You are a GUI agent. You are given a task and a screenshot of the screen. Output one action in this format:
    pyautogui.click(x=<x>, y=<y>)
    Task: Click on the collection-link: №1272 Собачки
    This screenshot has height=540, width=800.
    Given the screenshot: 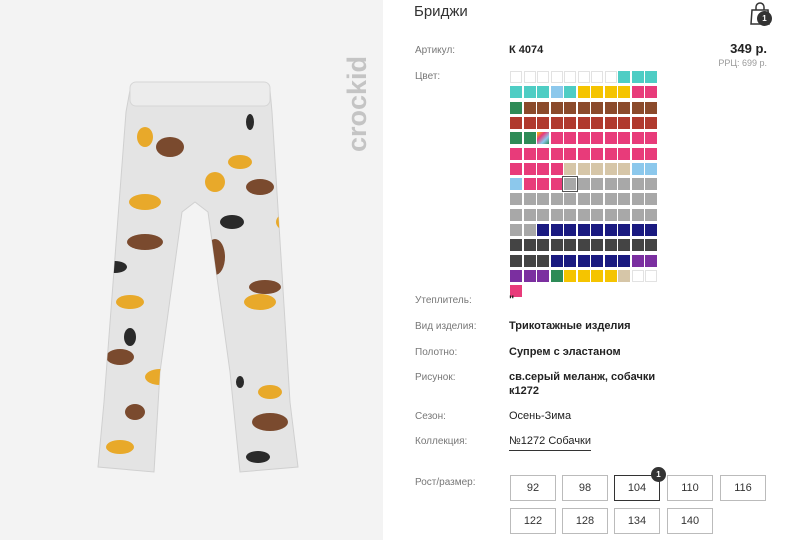 What is the action you would take?
    pyautogui.click(x=550, y=443)
    